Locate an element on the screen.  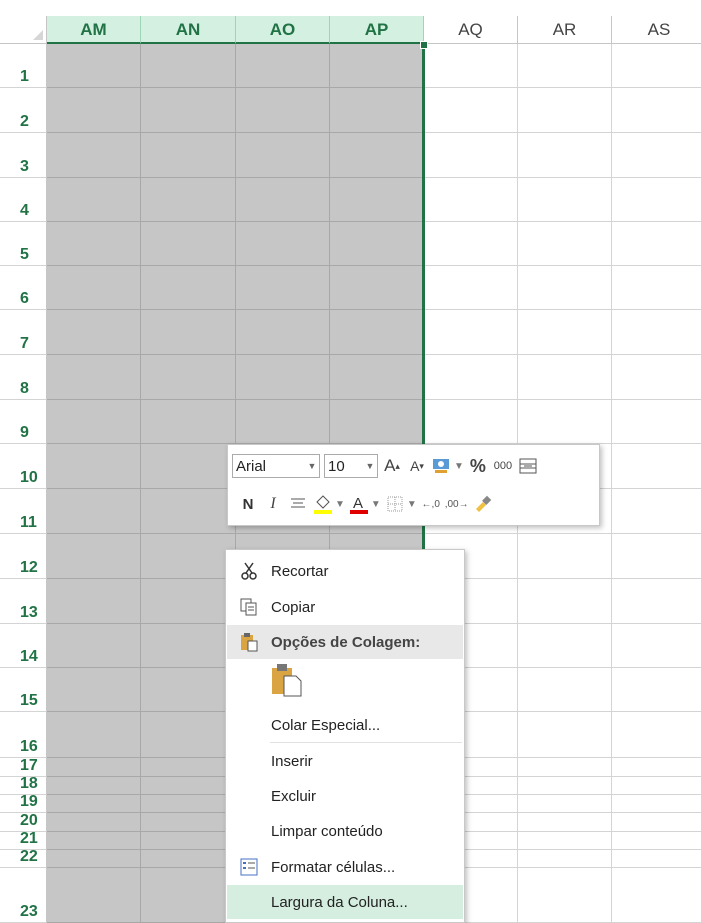
column-header-ar: AR is located at coordinates (565, 30).